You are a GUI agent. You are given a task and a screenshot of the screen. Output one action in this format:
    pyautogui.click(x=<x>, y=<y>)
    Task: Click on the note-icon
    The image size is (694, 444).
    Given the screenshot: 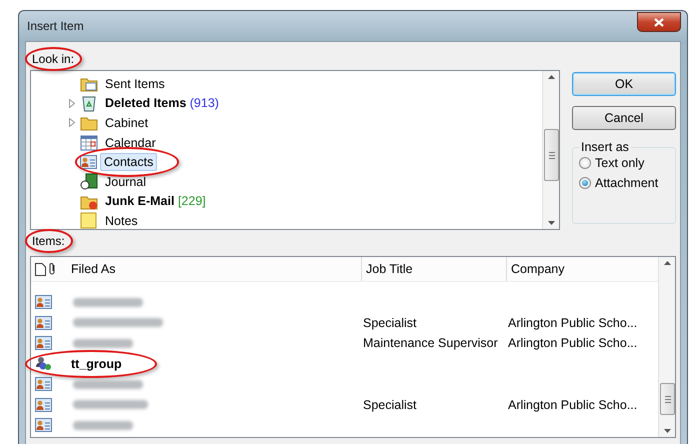 What is the action you would take?
    pyautogui.click(x=89, y=220)
    